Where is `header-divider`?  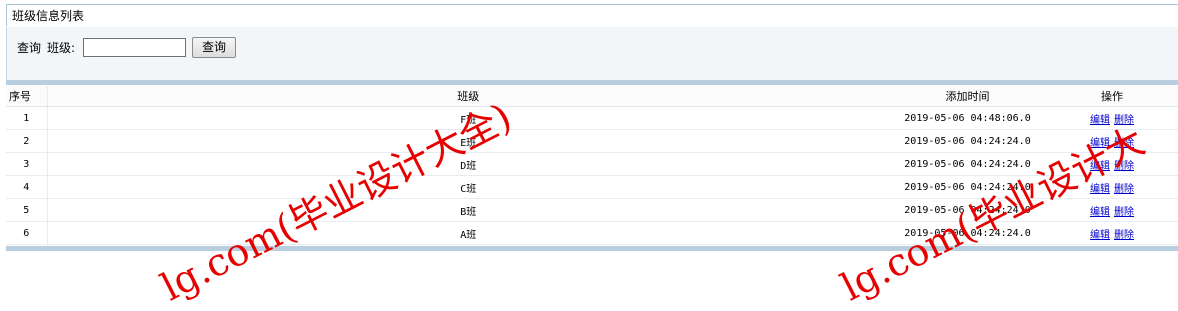
header-divider is located at coordinates (592, 82).